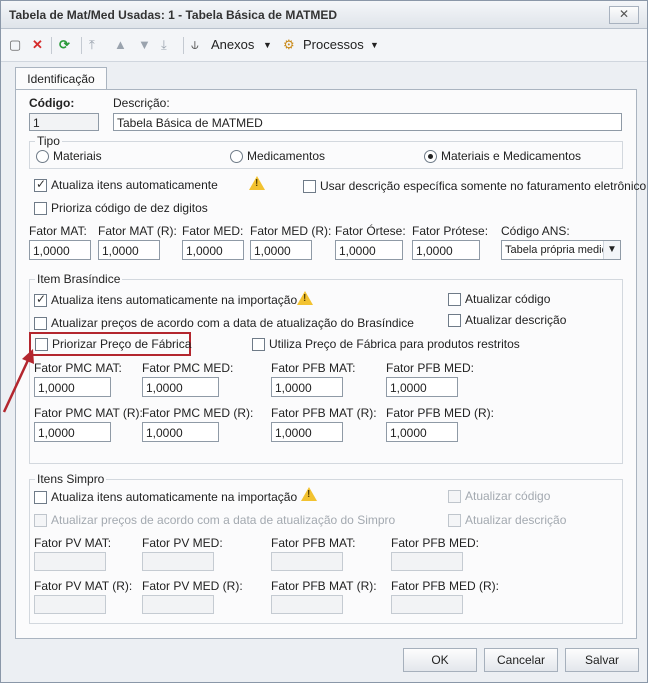 Image resolution: width=648 pixels, height=683 pixels. I want to click on descricao-label: Descrição:, so click(141, 103).